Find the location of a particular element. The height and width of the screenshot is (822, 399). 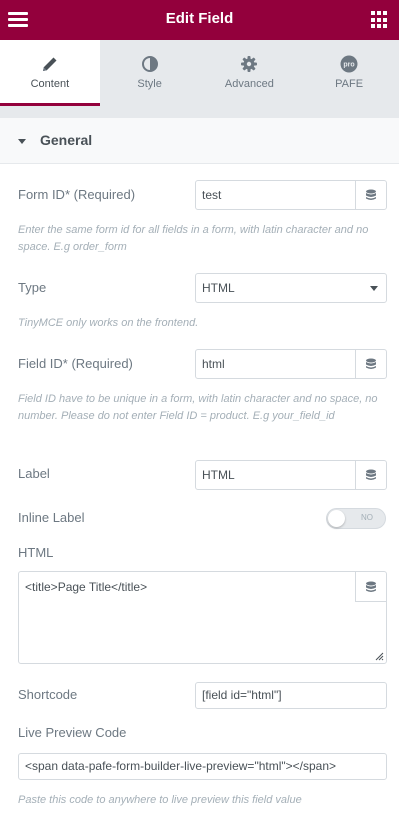

svg-text: pro is located at coordinates (348, 65).